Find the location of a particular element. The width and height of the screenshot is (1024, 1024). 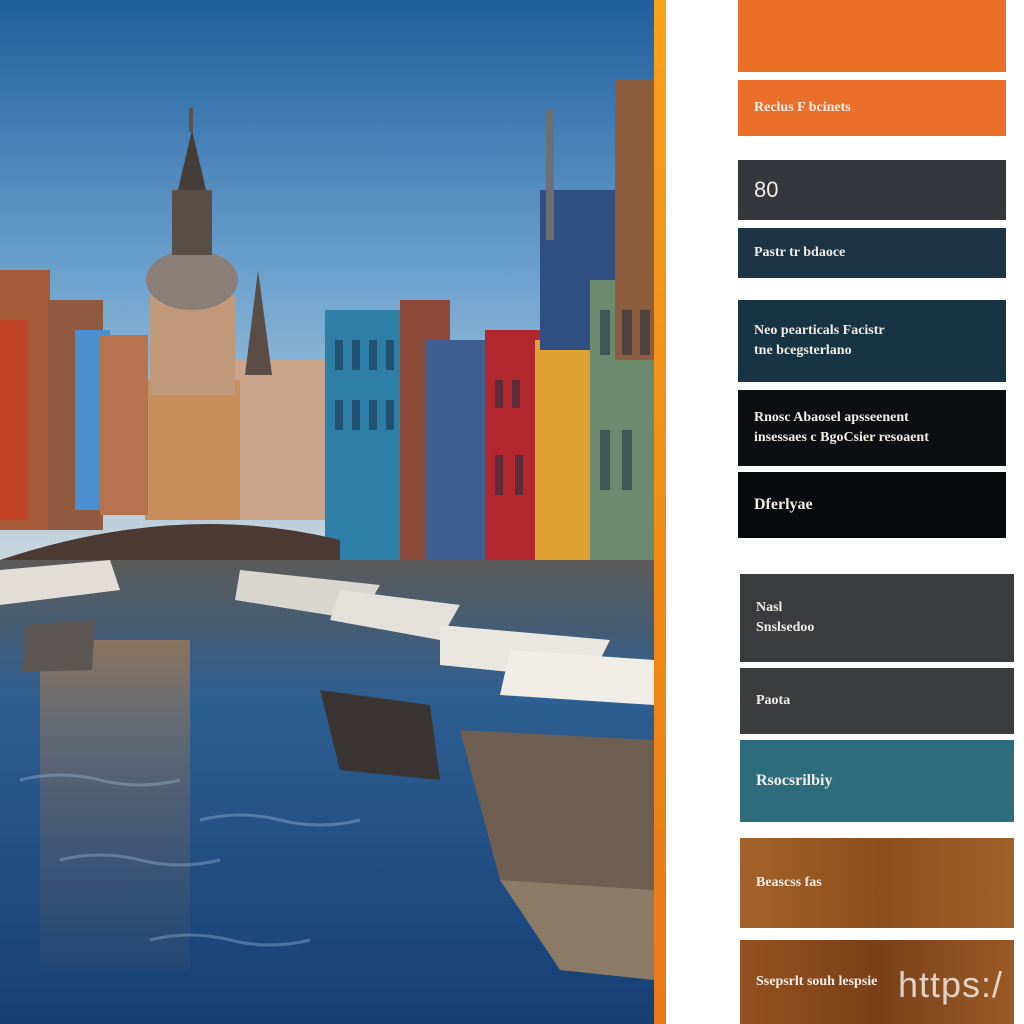

accent-divider is located at coordinates (660, 512).